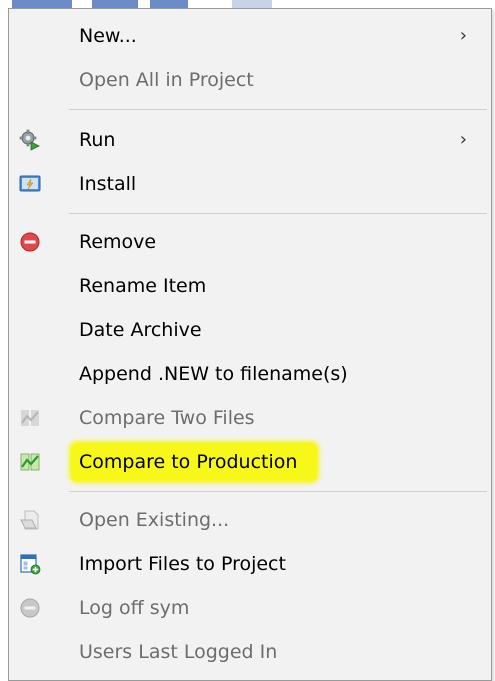  I want to click on menu-item-label: Install, so click(108, 184).